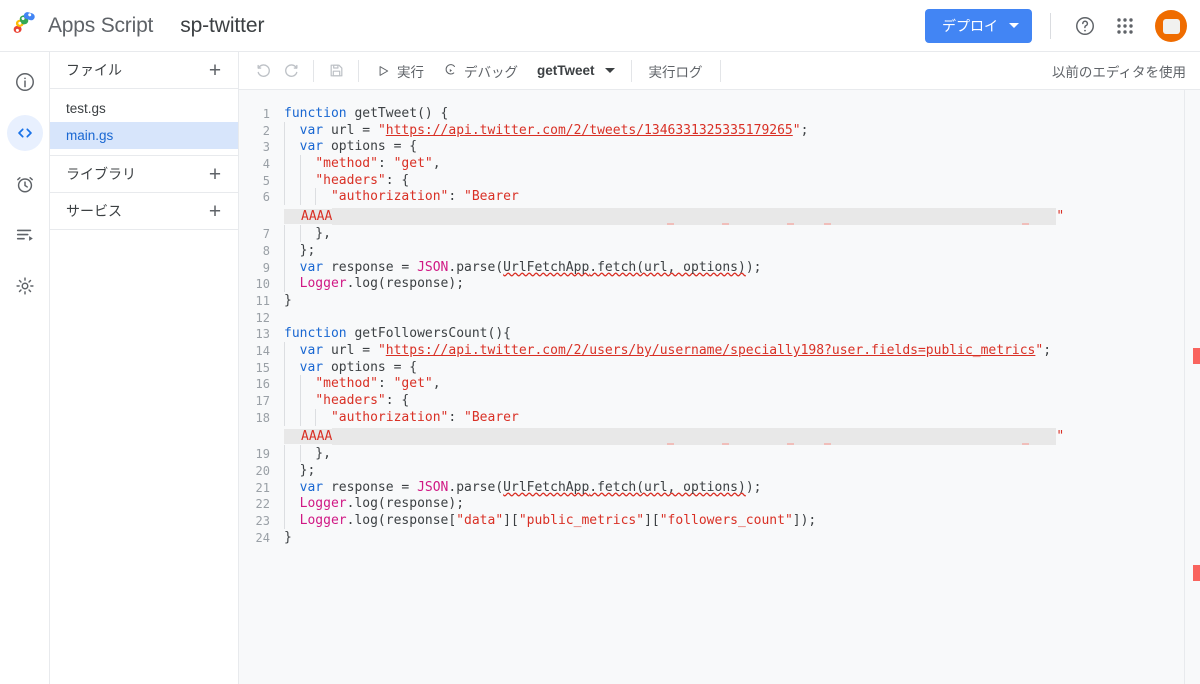  Describe the element at coordinates (694, 216) in the screenshot. I see `redacted-token-bar` at that location.